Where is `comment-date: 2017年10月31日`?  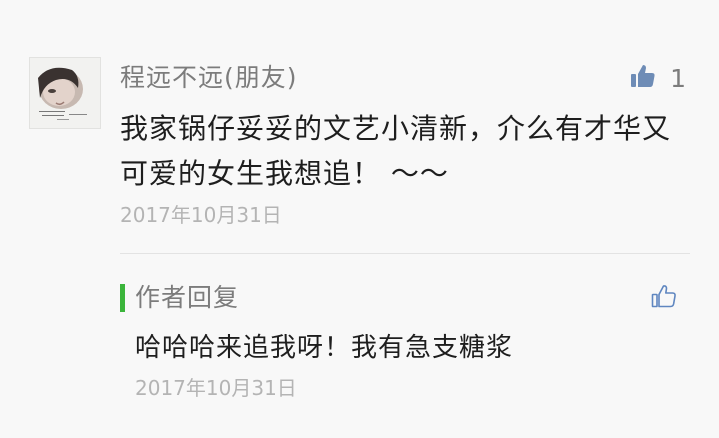
comment-date: 2017年10月31日 is located at coordinates (201, 215).